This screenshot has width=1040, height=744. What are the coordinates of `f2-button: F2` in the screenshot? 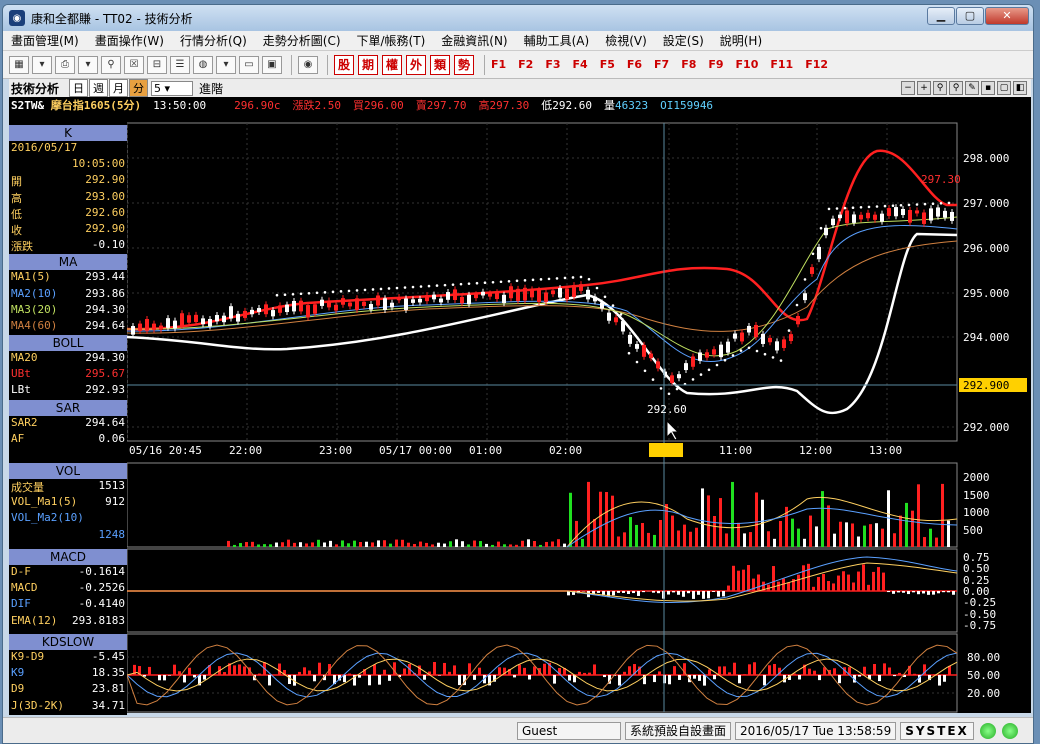 It's located at (525, 64).